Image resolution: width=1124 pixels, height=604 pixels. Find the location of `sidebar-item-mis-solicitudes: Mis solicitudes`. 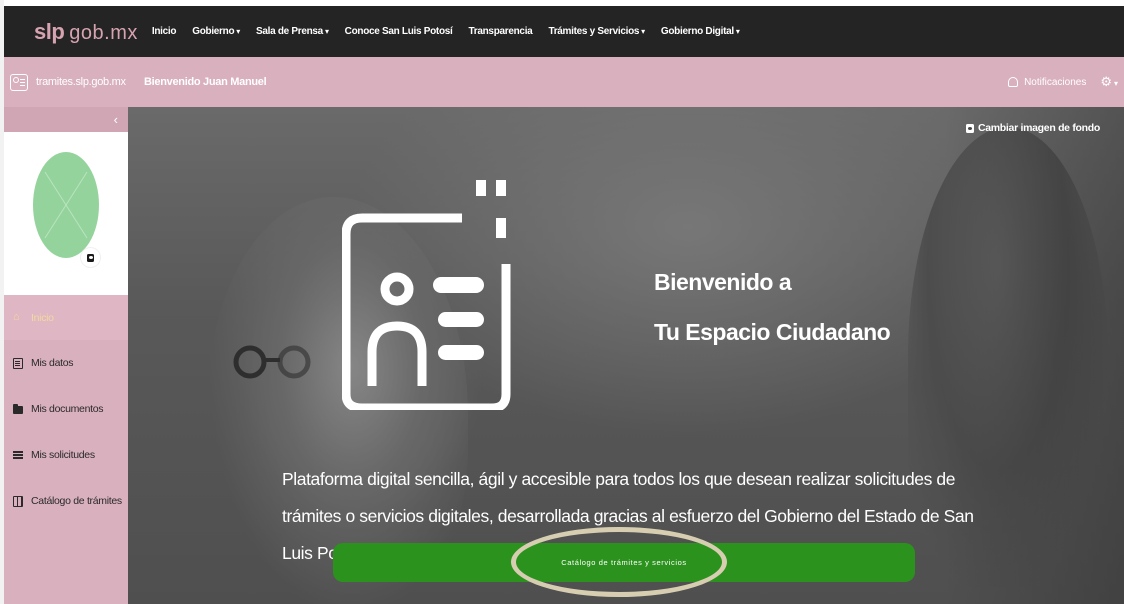

sidebar-item-mis-solicitudes: Mis solicitudes is located at coordinates (66, 455).